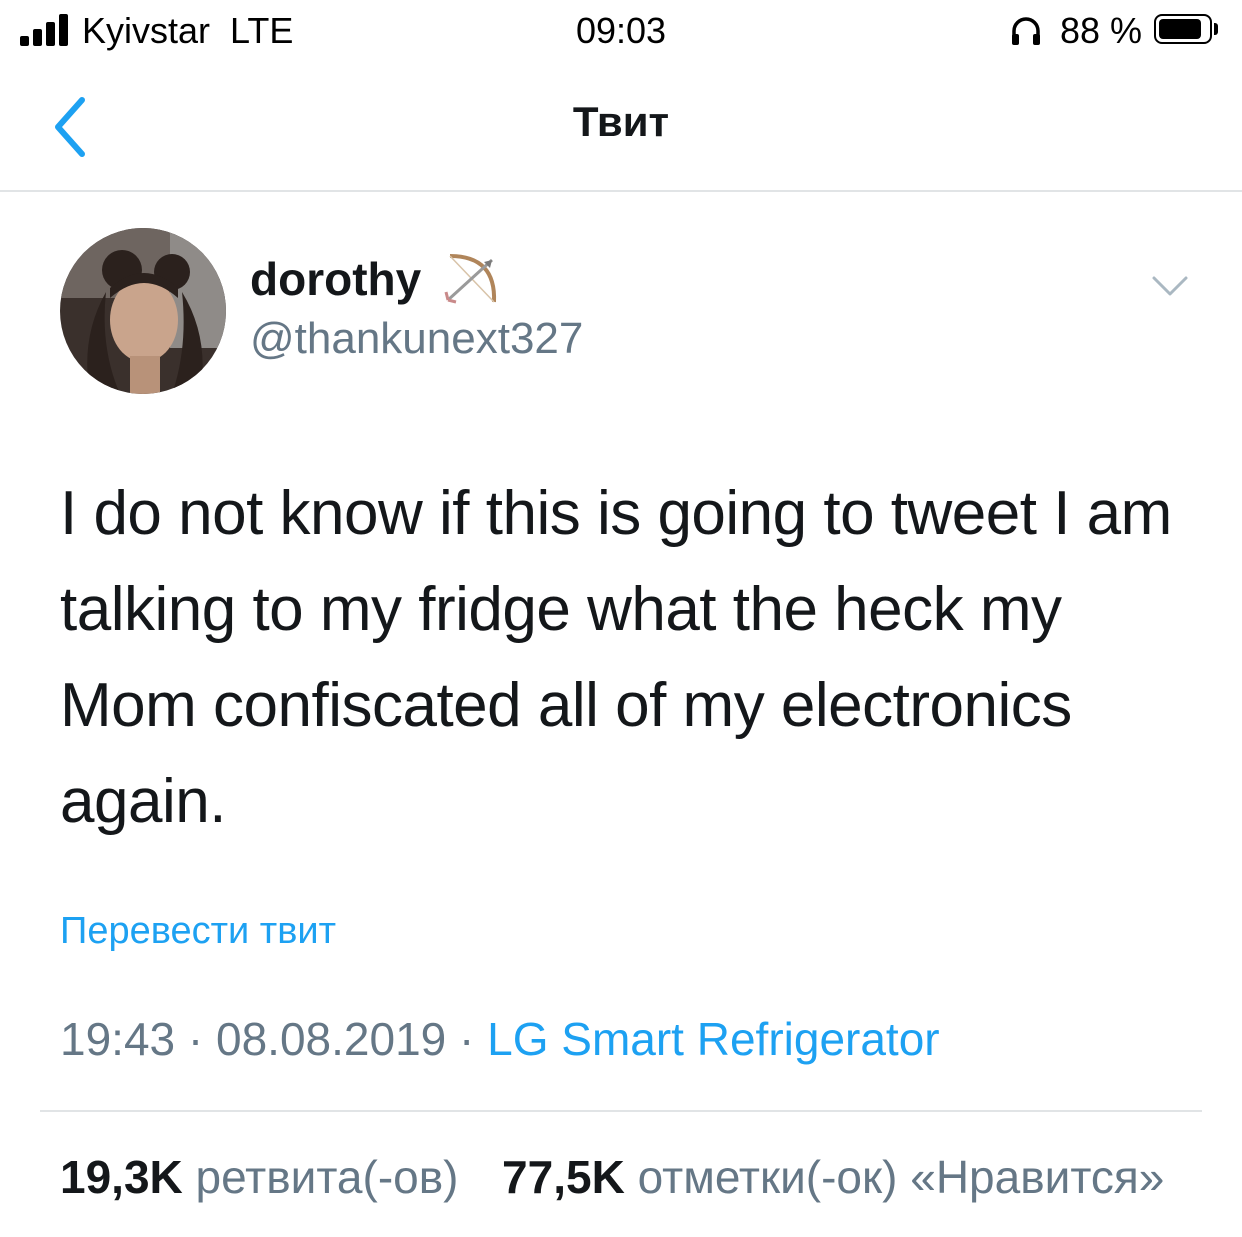 This screenshot has width=1242, height=1237. I want to click on chevron-down-icon, so click(1170, 286).